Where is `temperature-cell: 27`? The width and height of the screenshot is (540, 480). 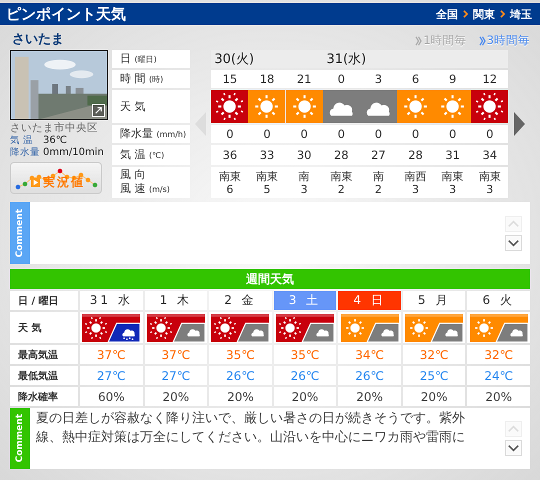
temperature-cell: 27 is located at coordinates (378, 155).